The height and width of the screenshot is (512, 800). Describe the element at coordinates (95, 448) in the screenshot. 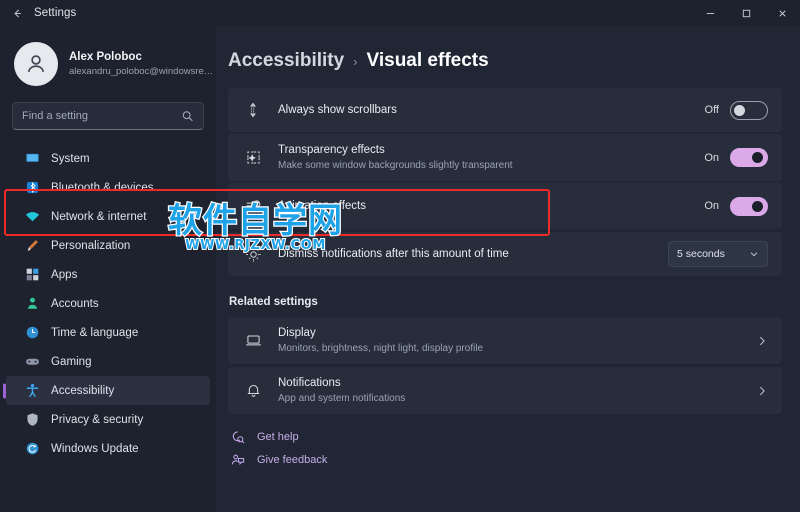

I see `sidebar-item-label: Windows Update` at that location.